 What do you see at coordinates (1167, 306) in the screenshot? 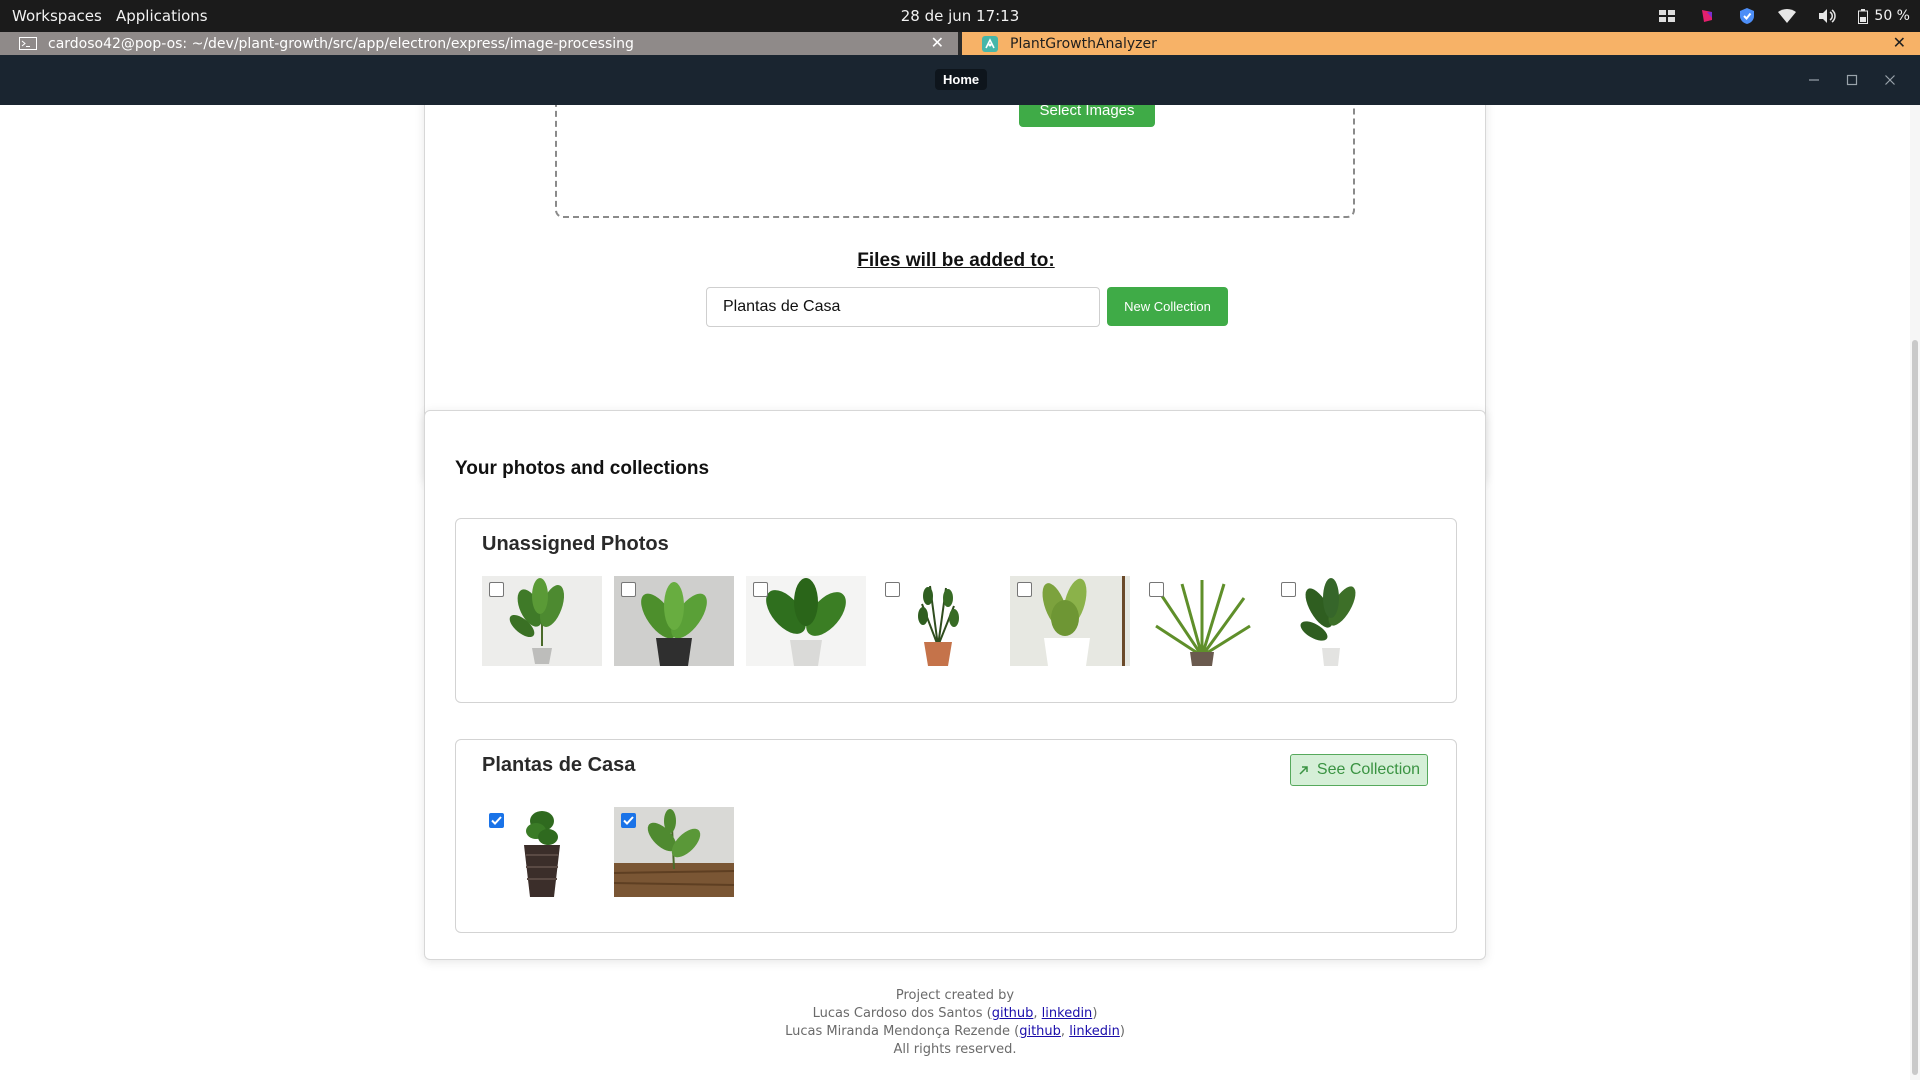
I see `new-collection-button: New Collection` at bounding box center [1167, 306].